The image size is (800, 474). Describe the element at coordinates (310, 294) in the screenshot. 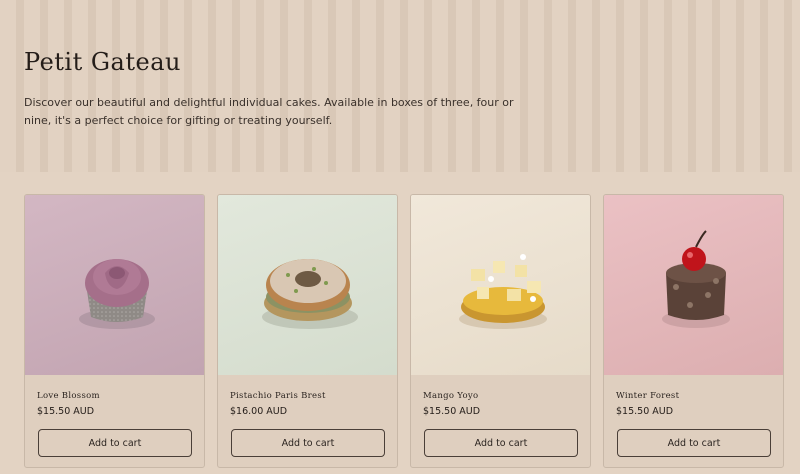

I see `paris-brest-illustration` at that location.